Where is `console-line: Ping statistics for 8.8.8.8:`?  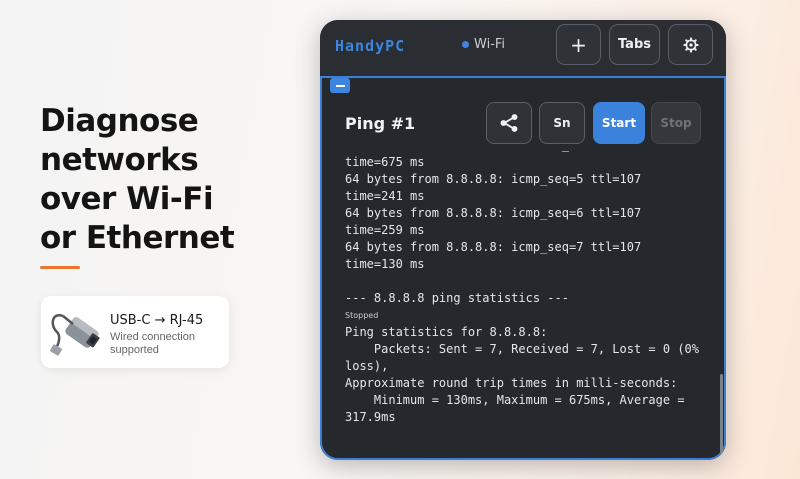 console-line: Ping statistics for 8.8.8.8: is located at coordinates (446, 332).